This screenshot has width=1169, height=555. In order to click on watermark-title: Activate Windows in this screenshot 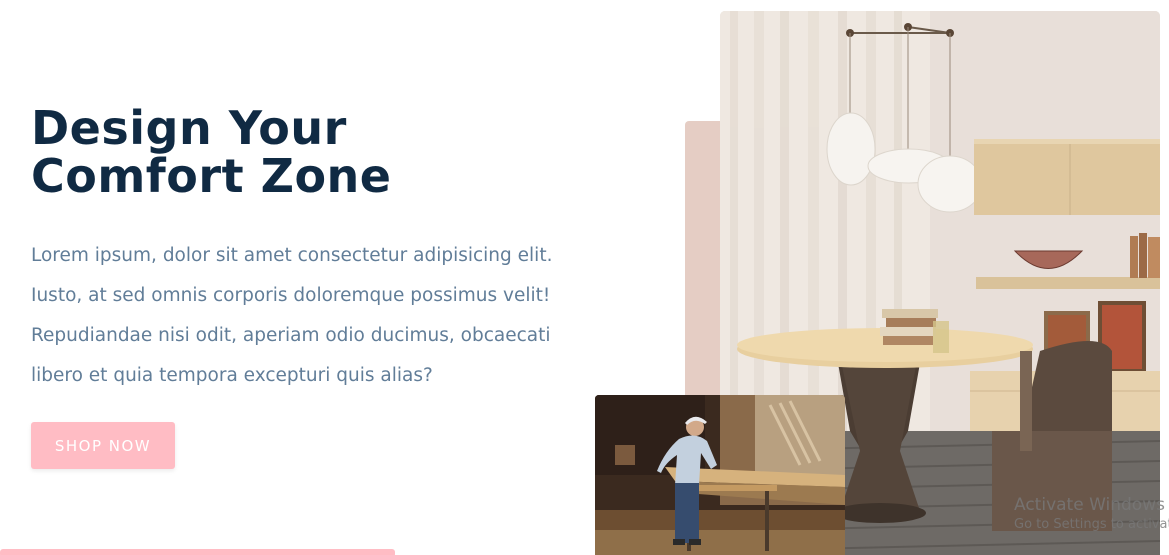, I will do `click(1089, 505)`.